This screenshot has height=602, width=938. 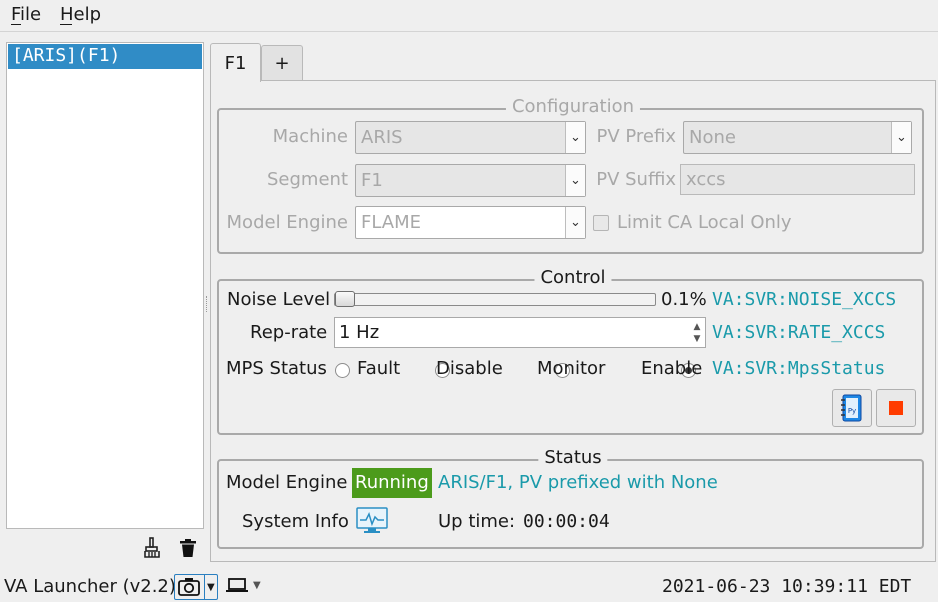 What do you see at coordinates (495, 299) in the screenshot?
I see `noise-level-slider` at bounding box center [495, 299].